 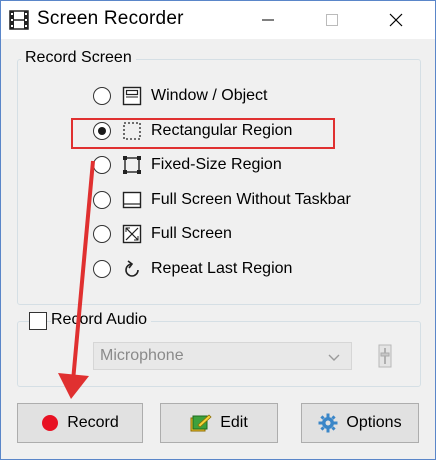 What do you see at coordinates (132, 165) in the screenshot?
I see `fixed-size-region-icon` at bounding box center [132, 165].